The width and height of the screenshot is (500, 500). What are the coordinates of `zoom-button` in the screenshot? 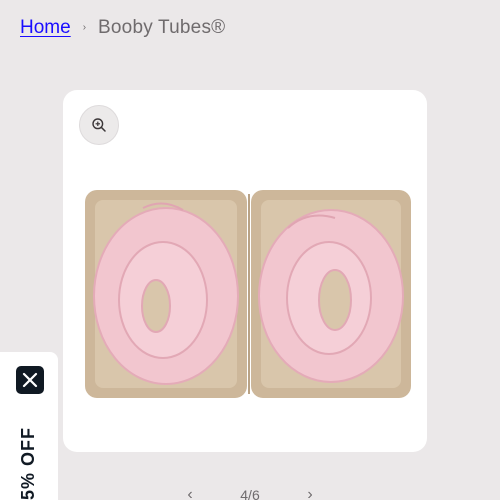 It's located at (99, 125).